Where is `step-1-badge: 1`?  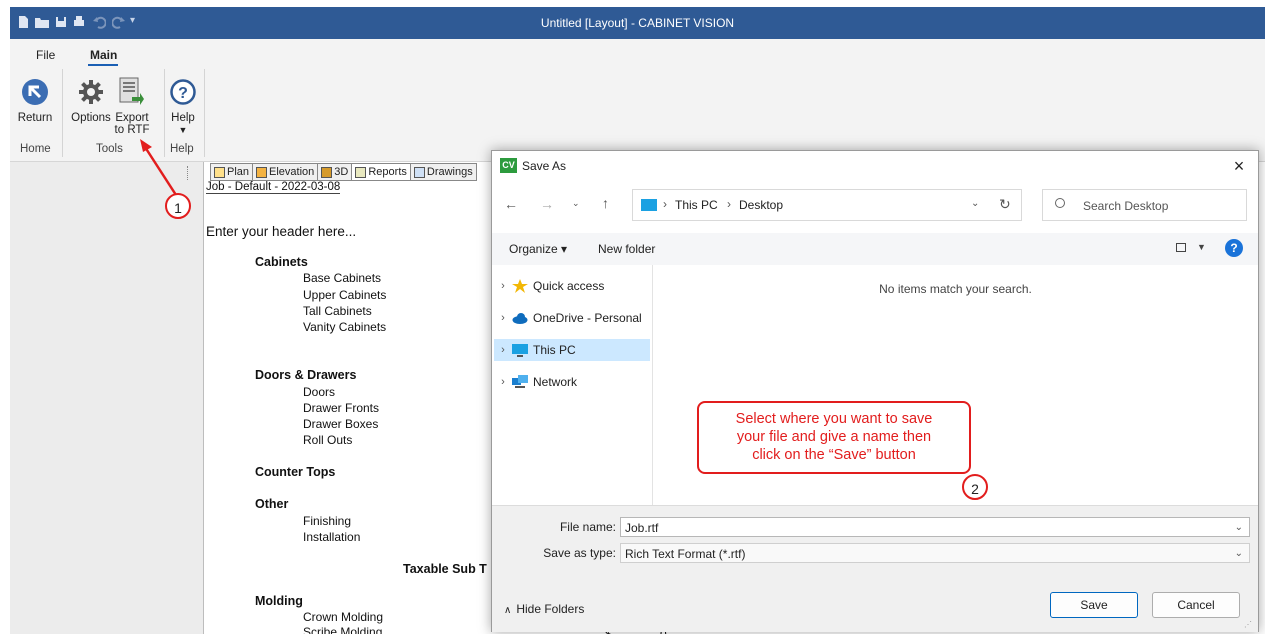 step-1-badge: 1 is located at coordinates (178, 206).